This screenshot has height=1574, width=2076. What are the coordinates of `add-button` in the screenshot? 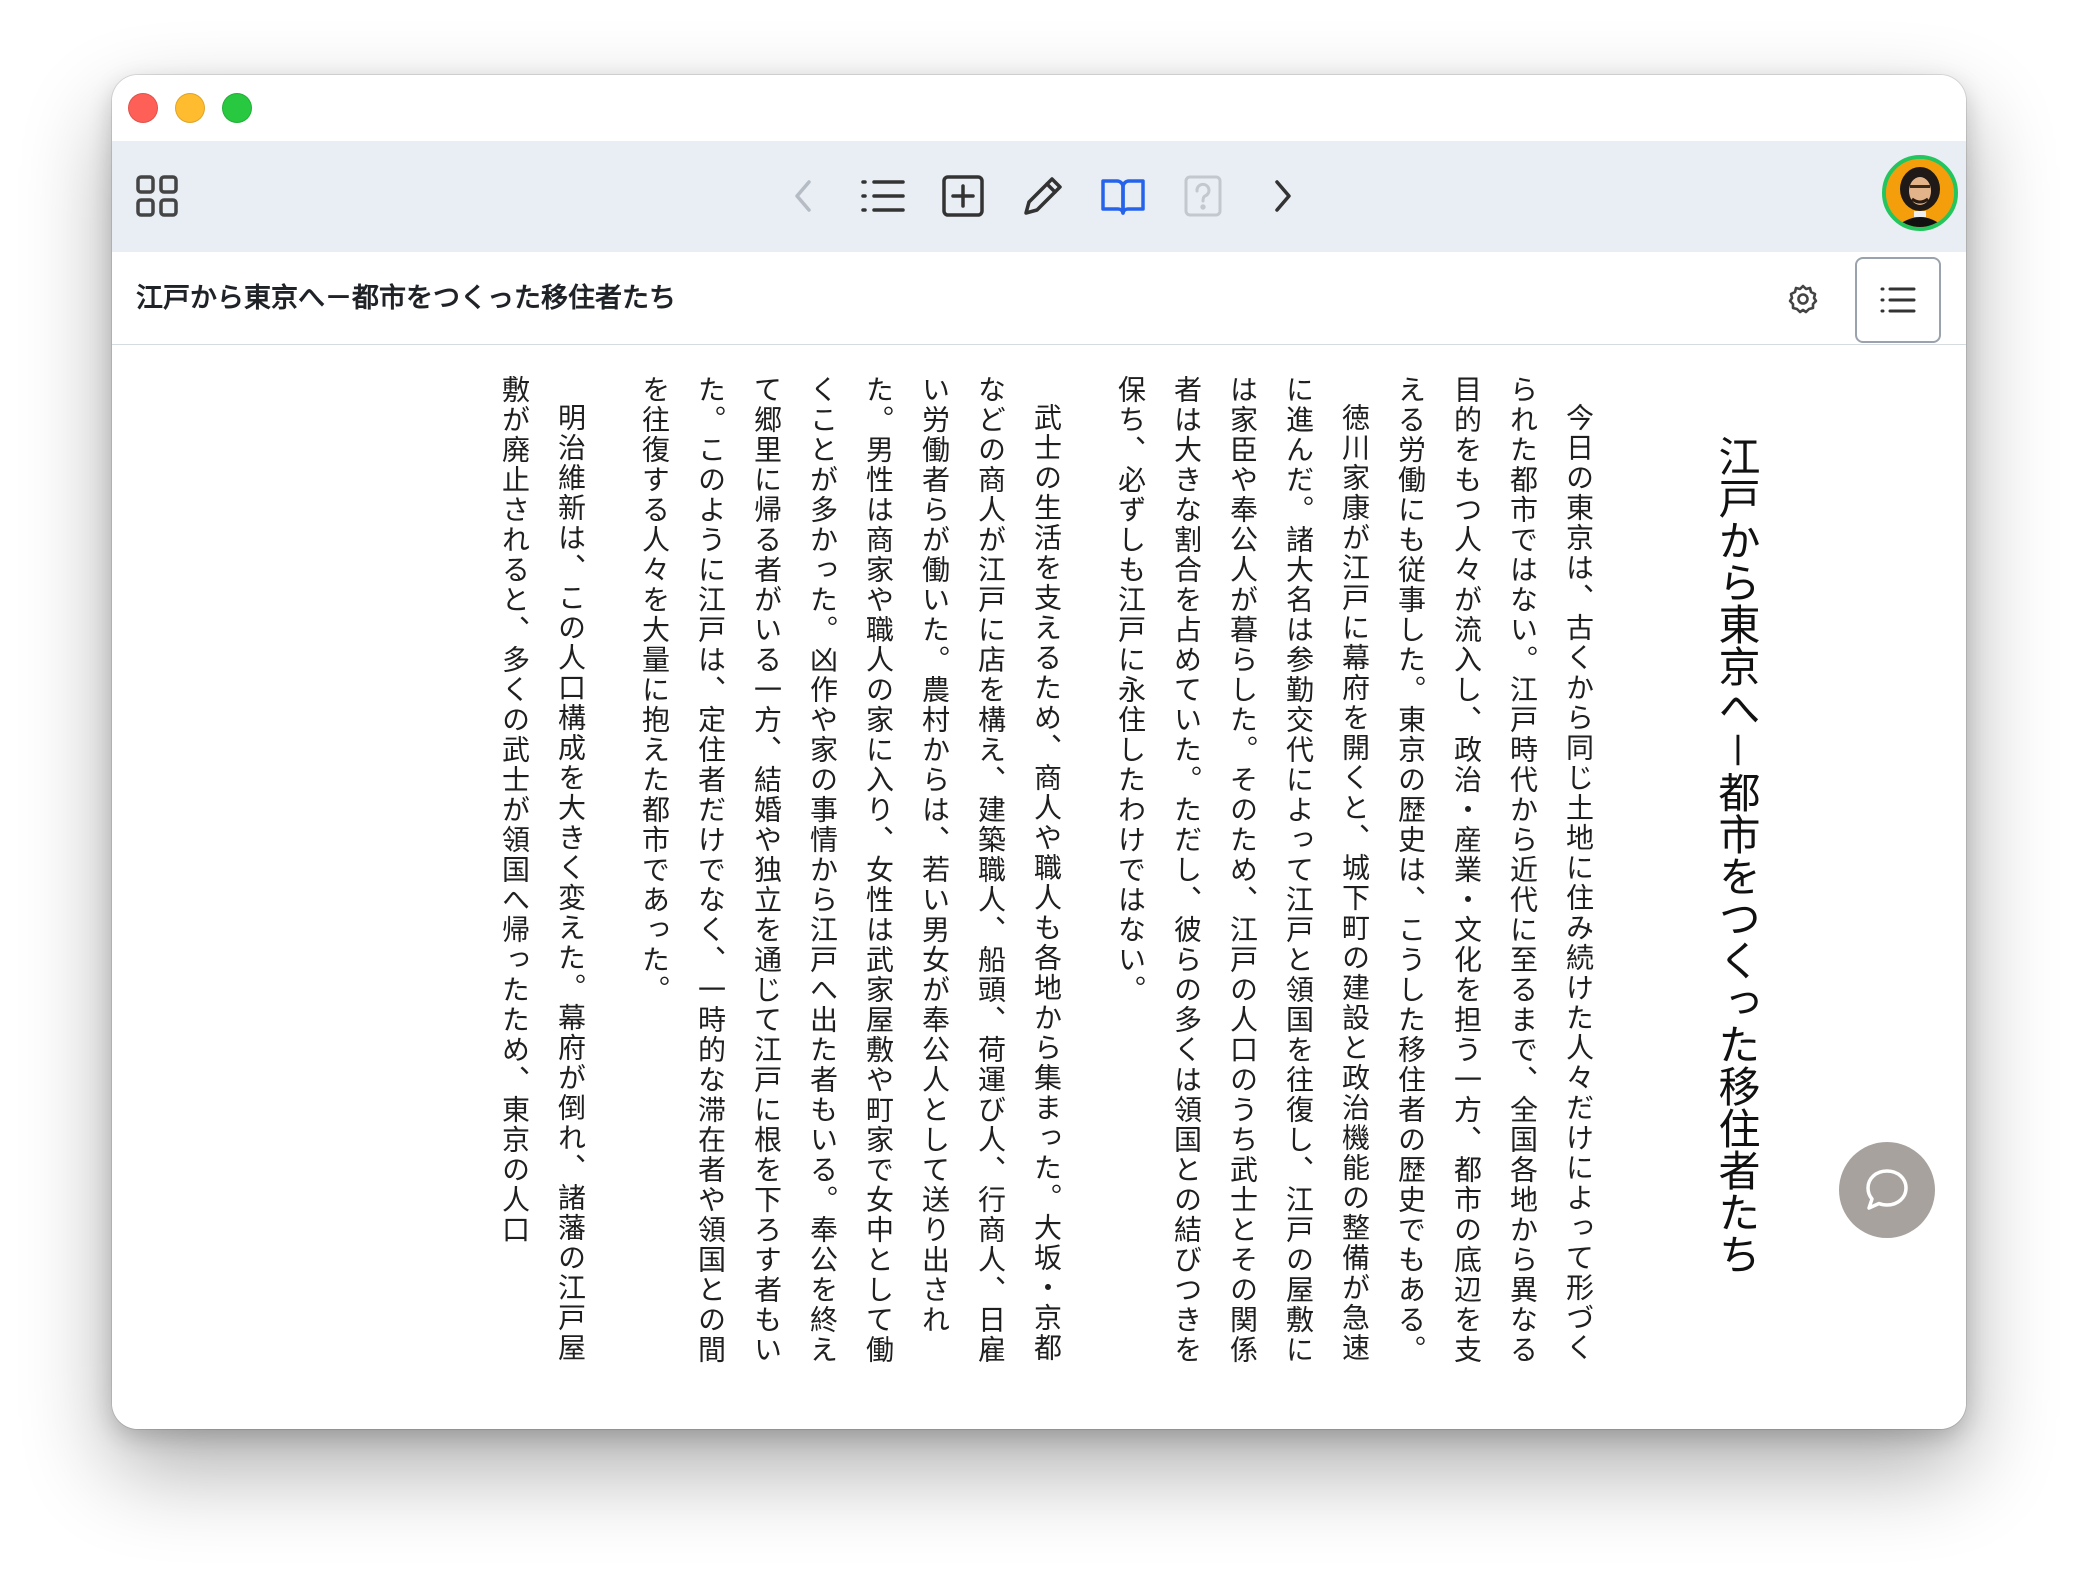 It's located at (963, 196).